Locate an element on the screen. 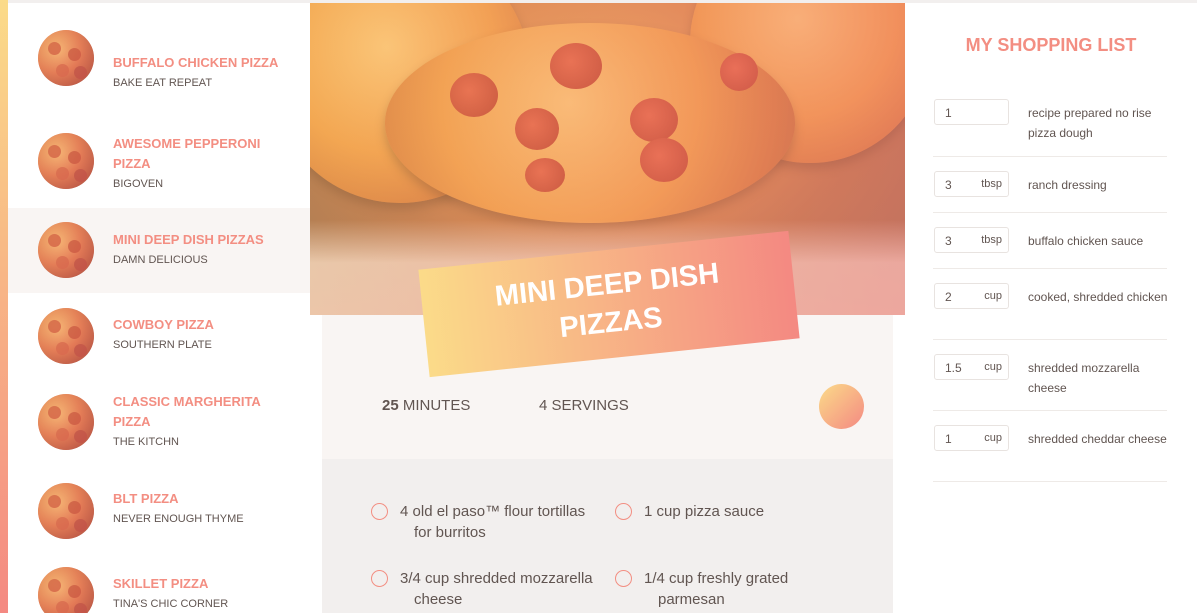  quantity-input: 1 is located at coordinates (971, 112).